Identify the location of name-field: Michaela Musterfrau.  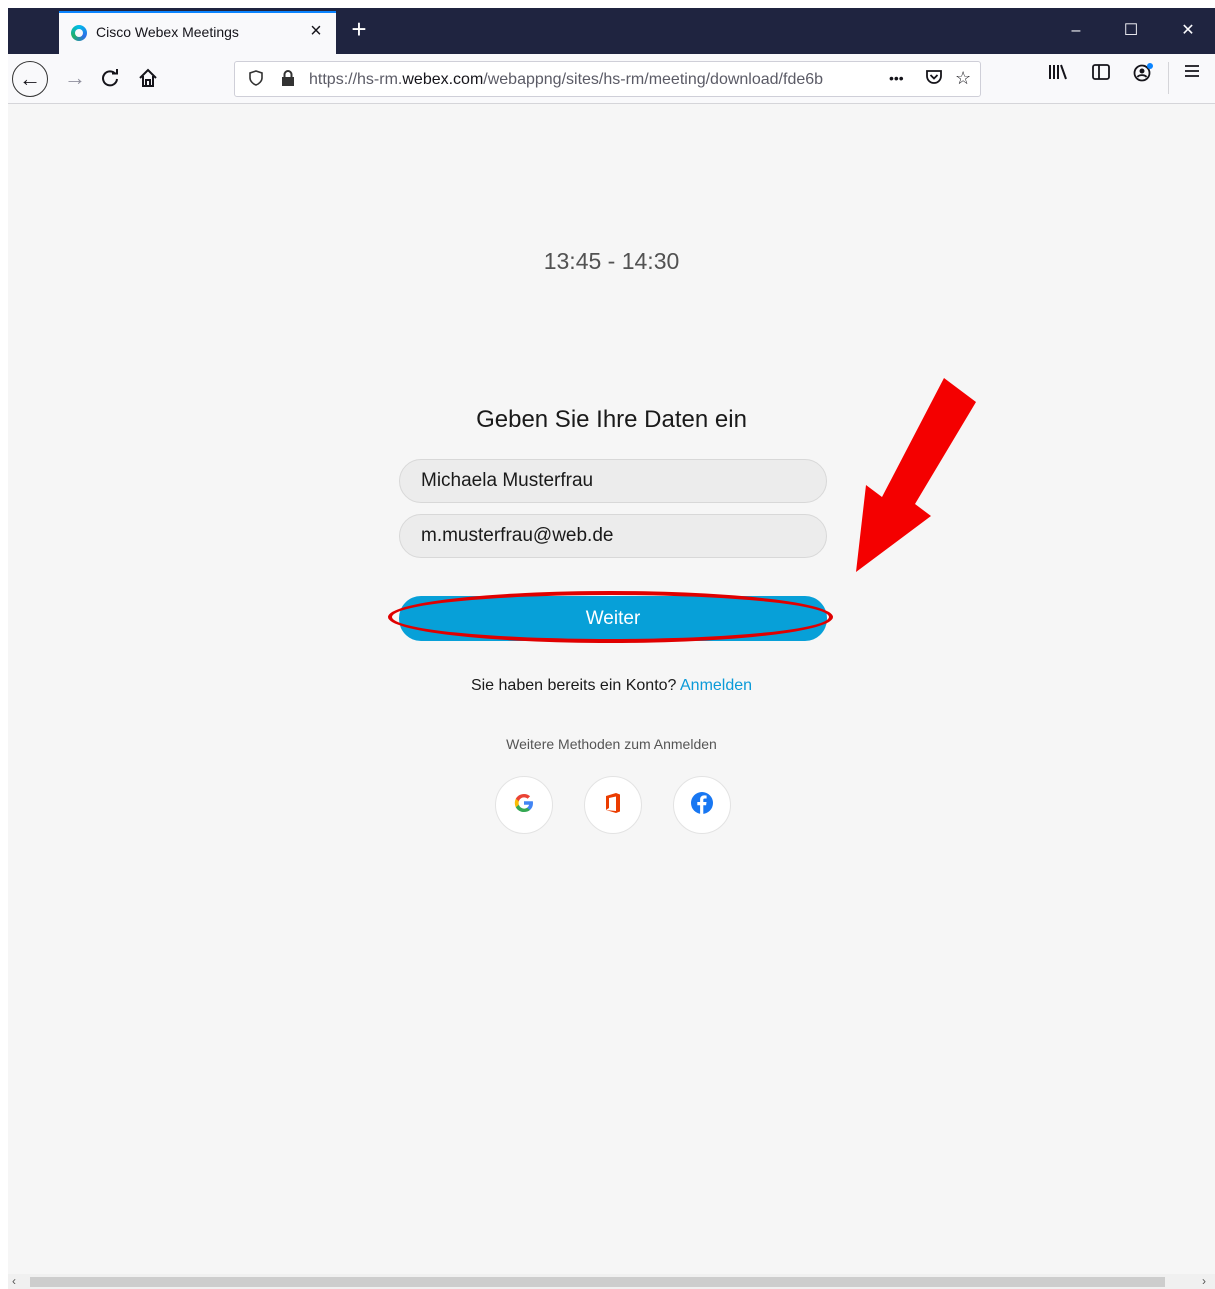
(613, 481).